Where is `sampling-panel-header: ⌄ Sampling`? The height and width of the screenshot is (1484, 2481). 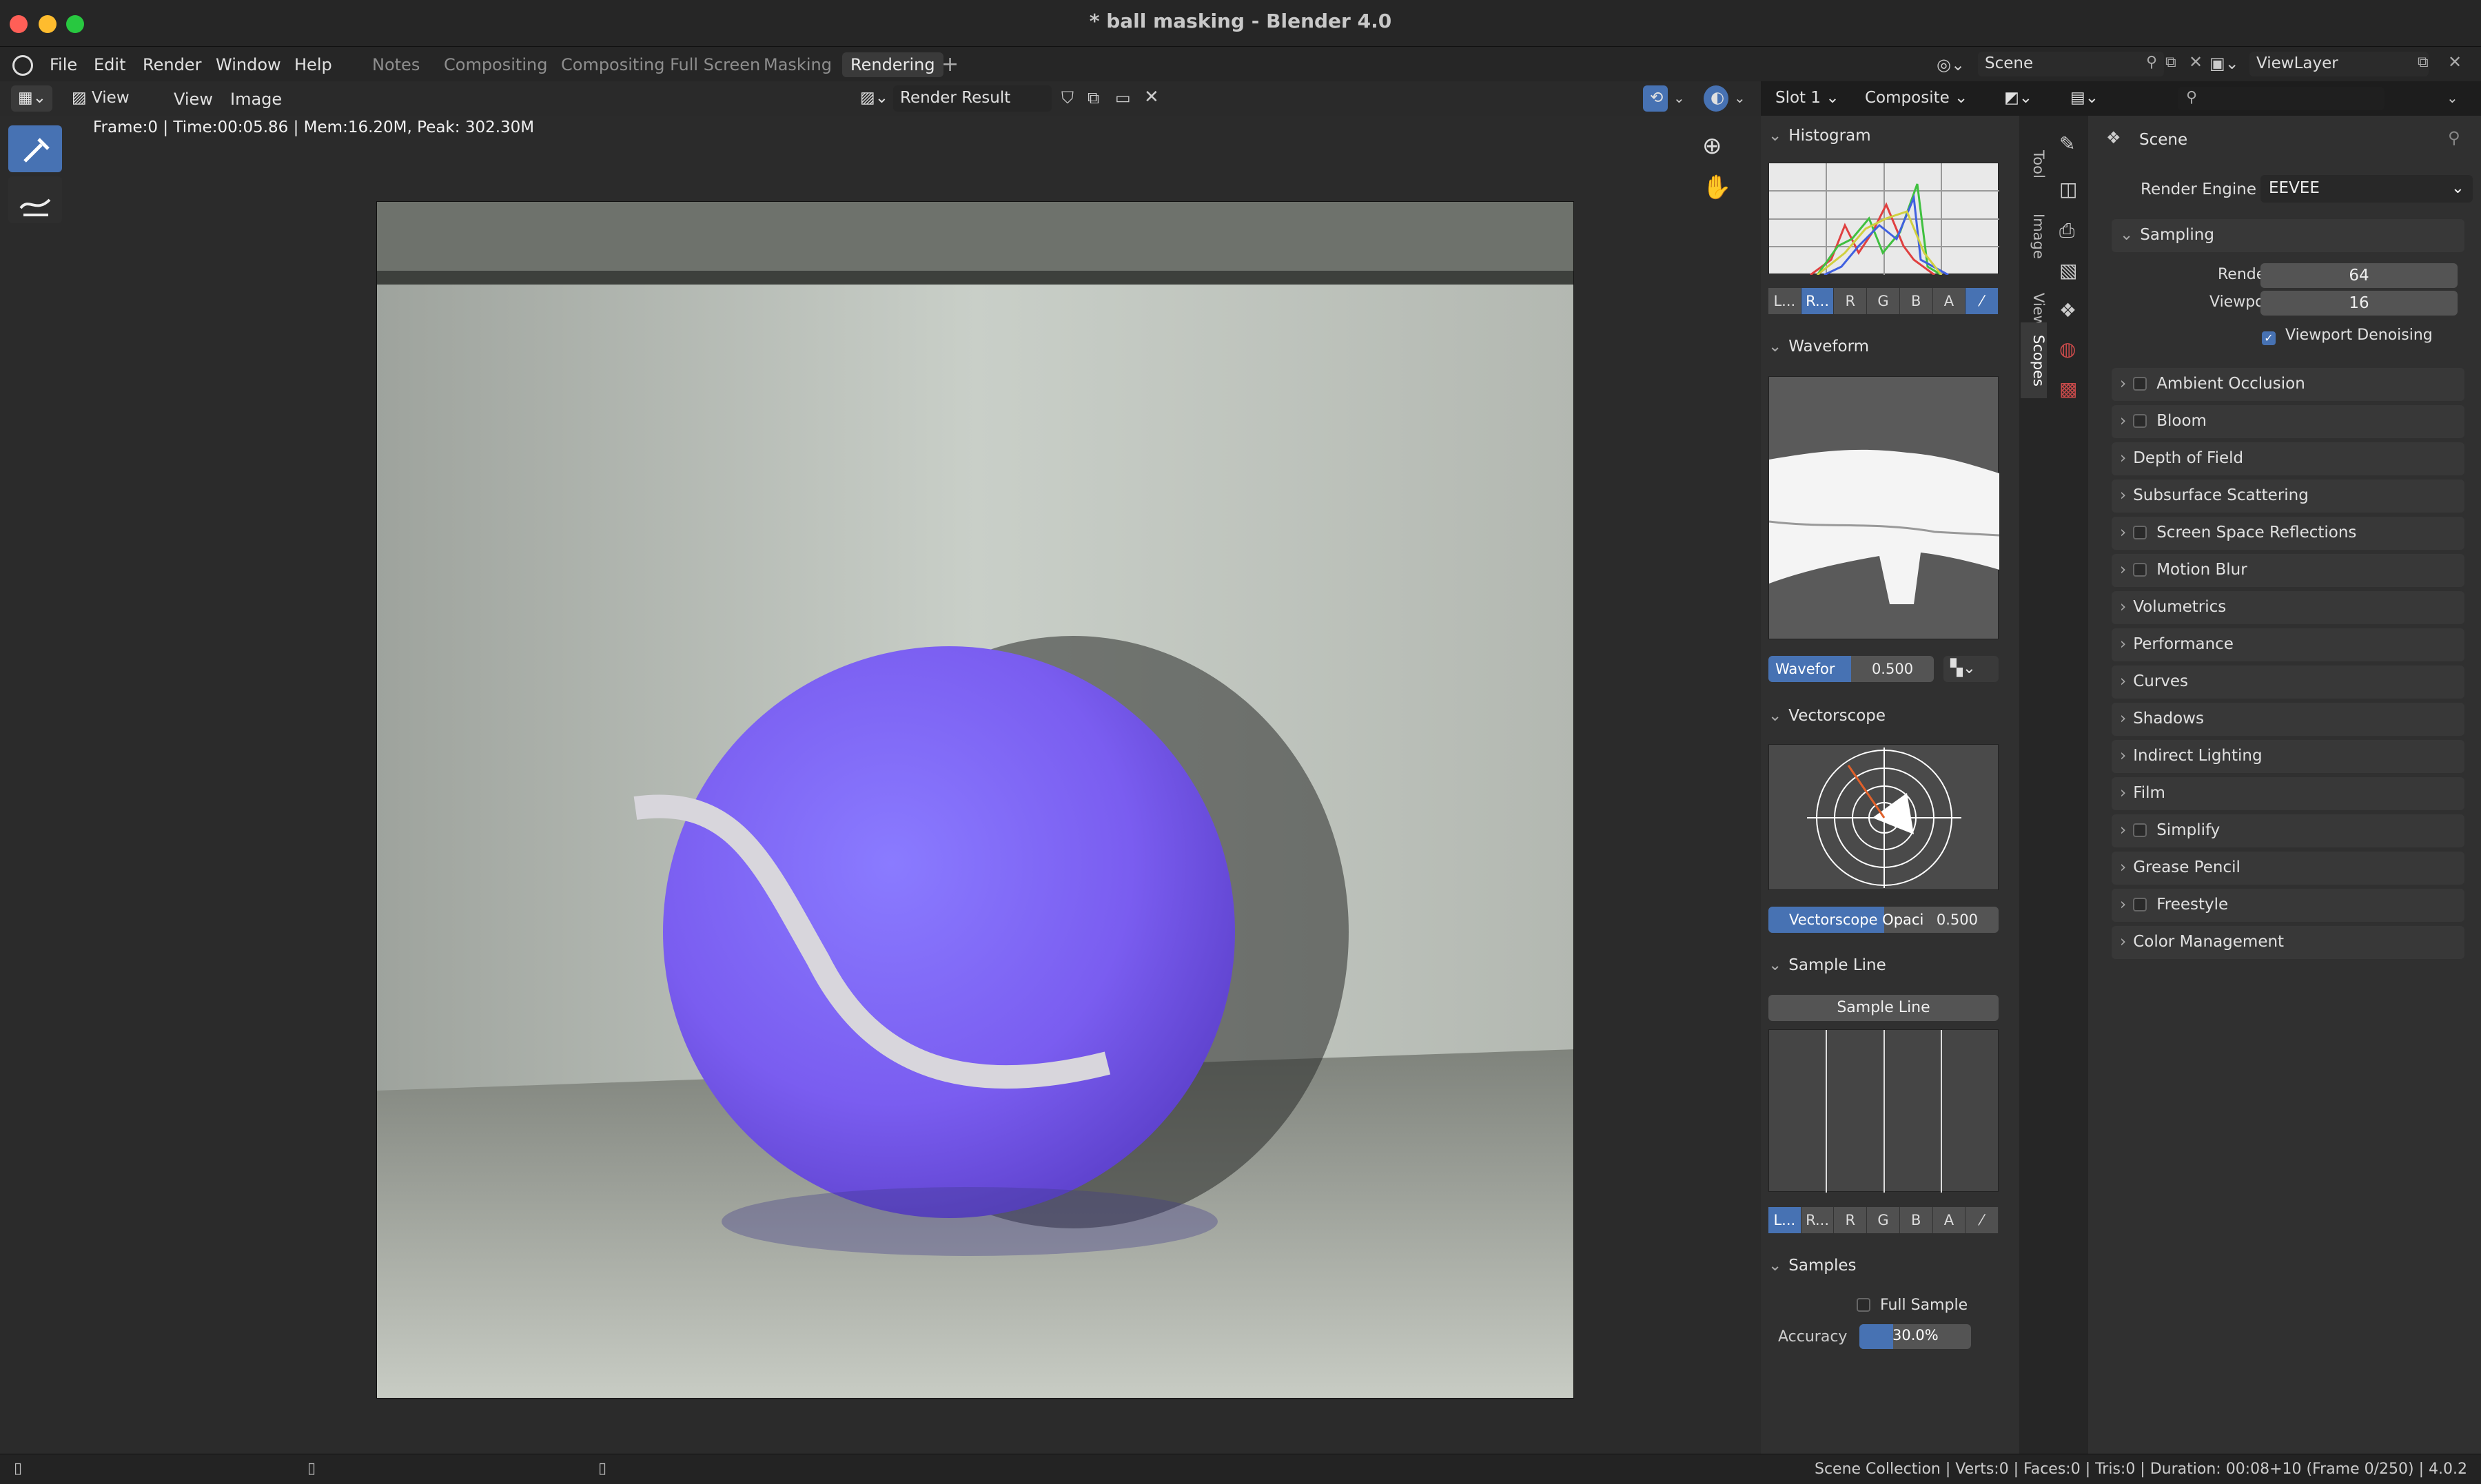
sampling-panel-header: ⌄ Sampling is located at coordinates (2288, 235).